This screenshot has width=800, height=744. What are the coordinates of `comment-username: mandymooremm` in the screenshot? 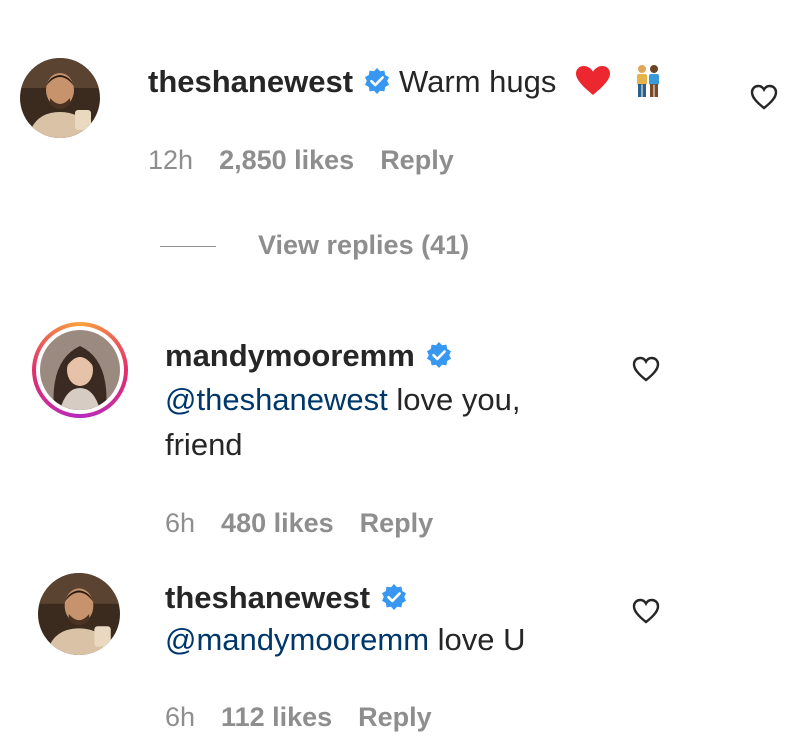 It's located at (290, 355).